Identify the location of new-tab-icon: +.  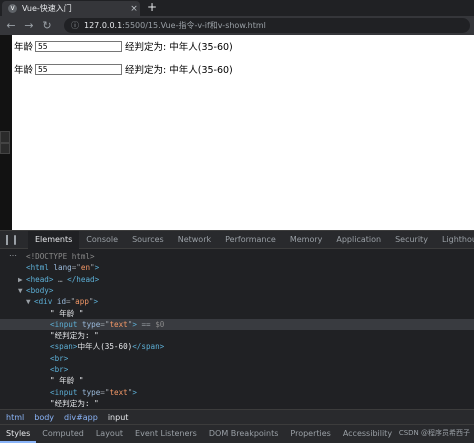
(152, 8).